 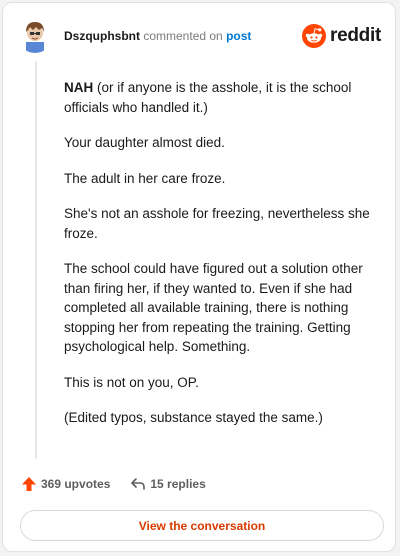 What do you see at coordinates (355, 35) in the screenshot?
I see `brand-wordmark: reddit` at bounding box center [355, 35].